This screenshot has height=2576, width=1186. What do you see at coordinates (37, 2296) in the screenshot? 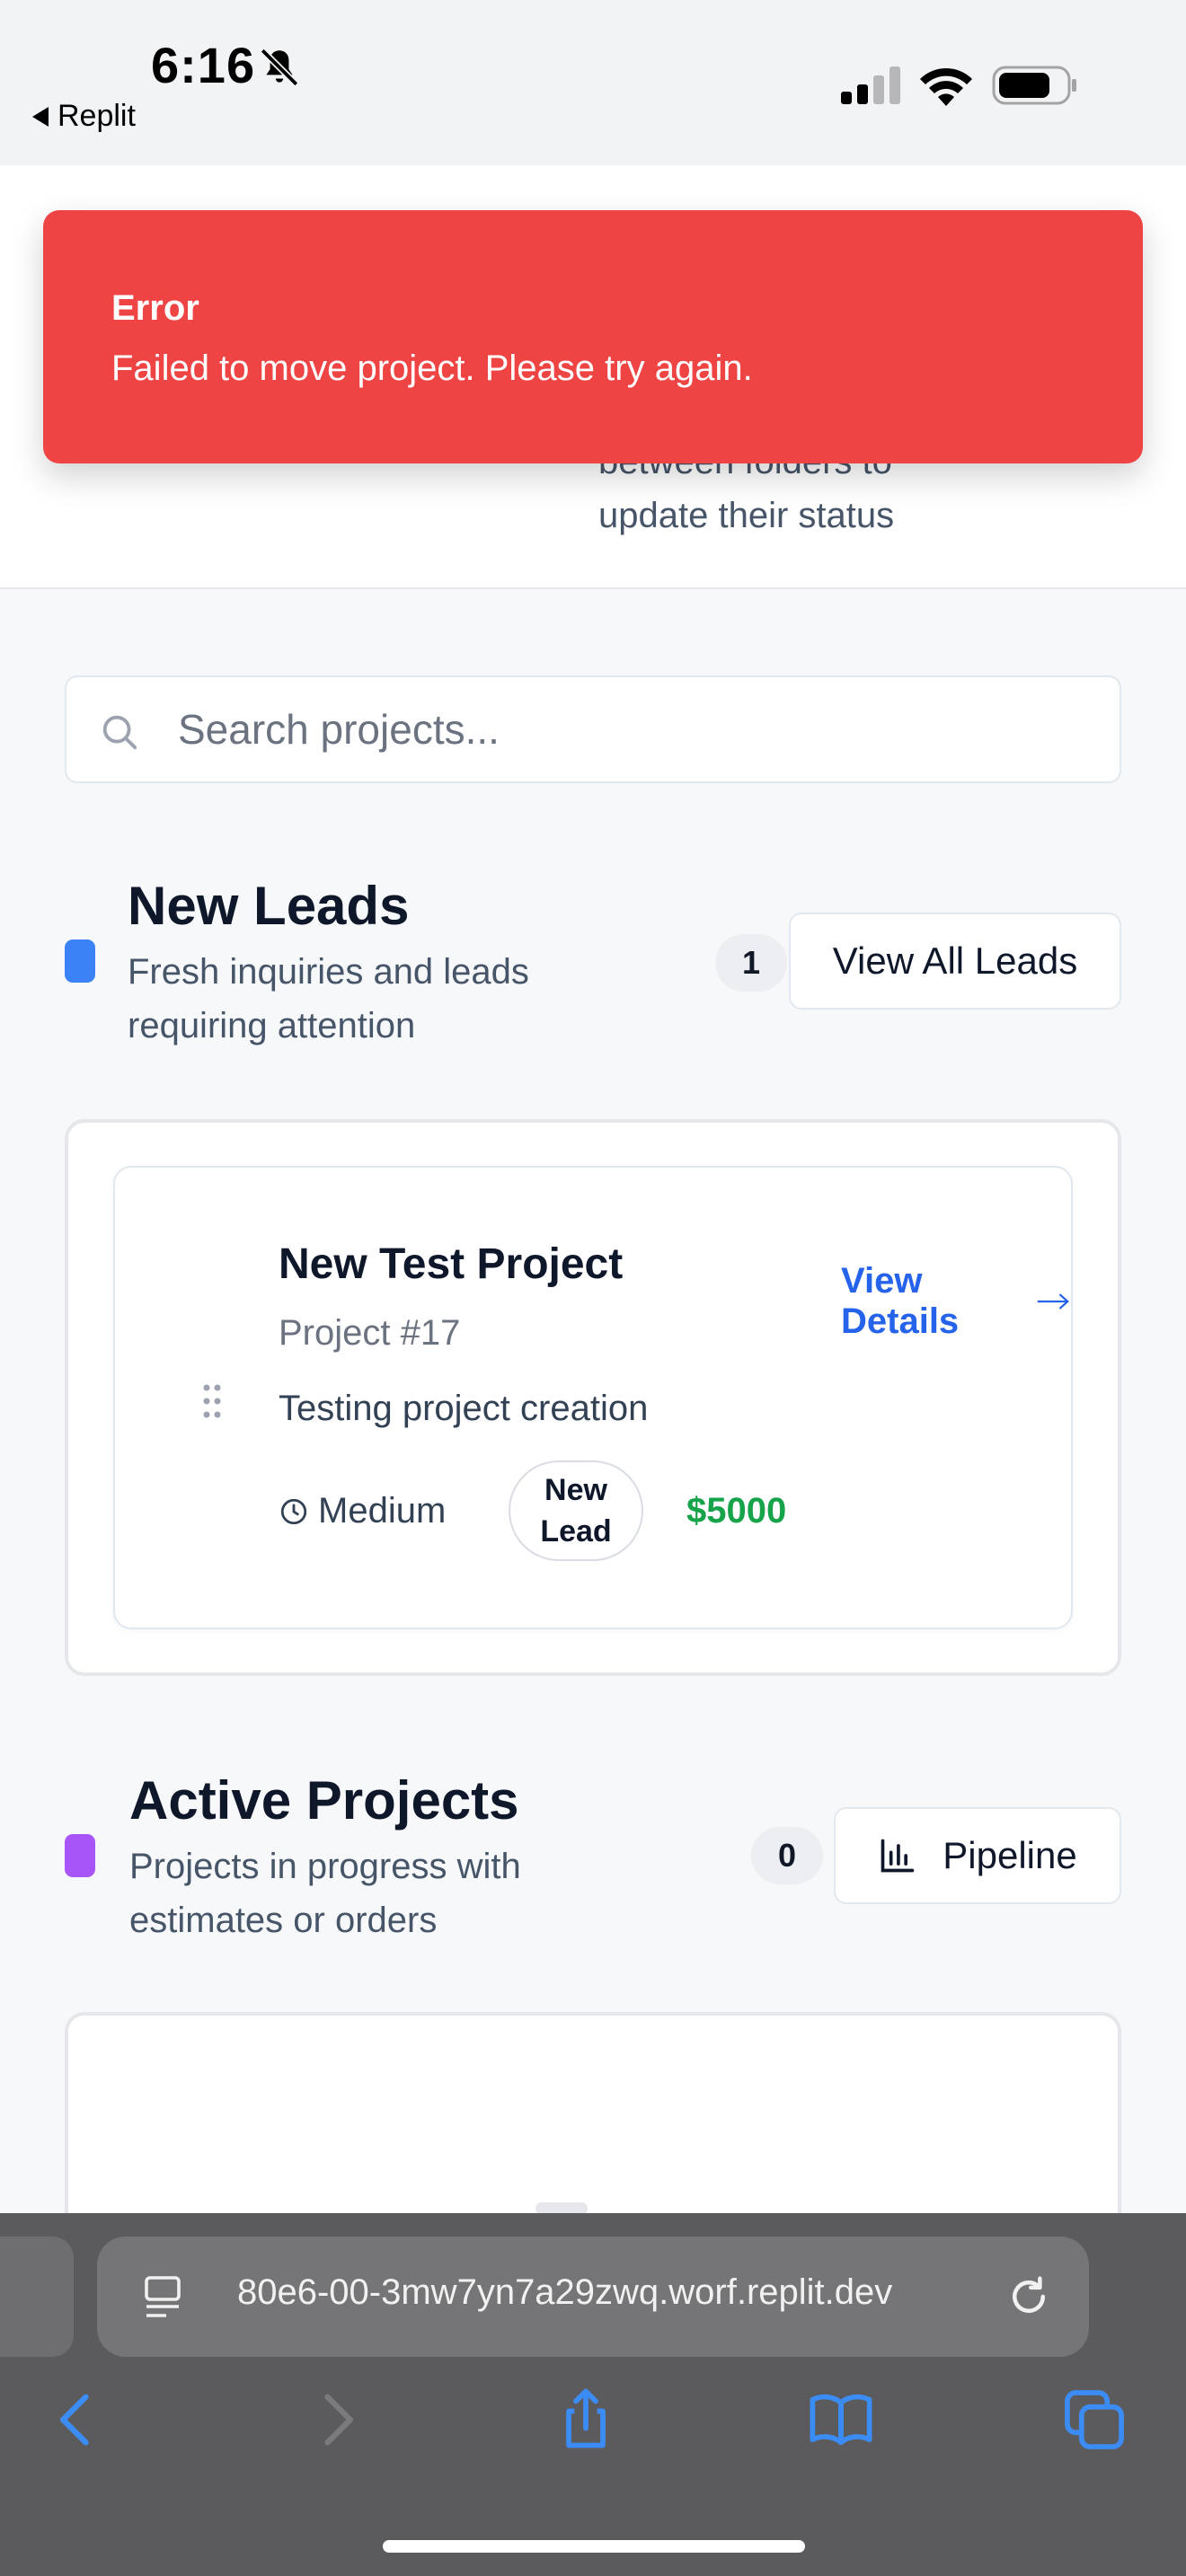
I see `previous-tab-preview` at bounding box center [37, 2296].